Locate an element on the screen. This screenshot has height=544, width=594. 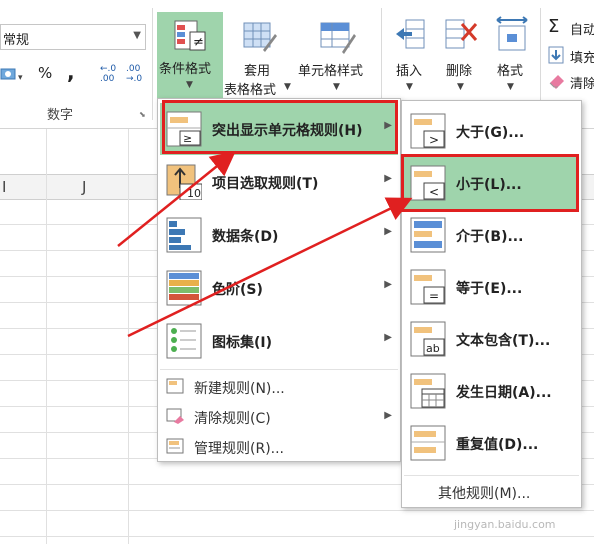
watermark: jingyan.baidu.com is located at coordinates (505, 524).